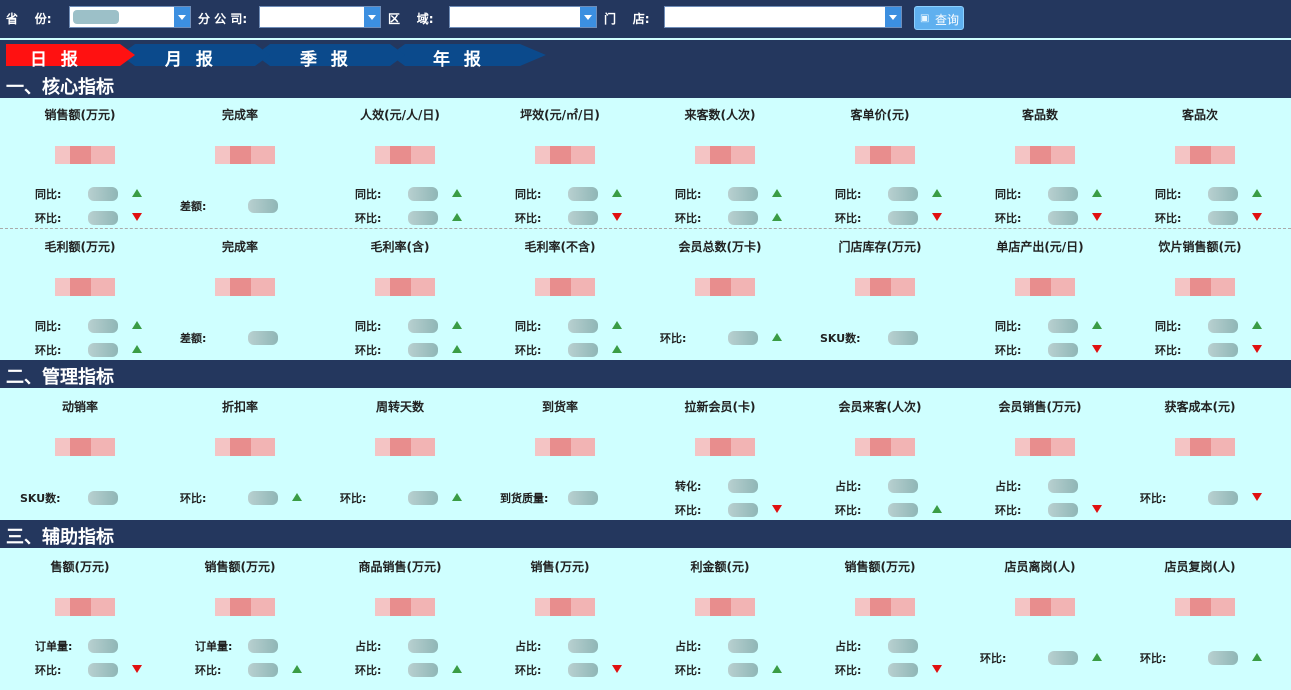 The height and width of the screenshot is (690, 1291). Describe the element at coordinates (130, 17) in the screenshot. I see `province-select` at that location.